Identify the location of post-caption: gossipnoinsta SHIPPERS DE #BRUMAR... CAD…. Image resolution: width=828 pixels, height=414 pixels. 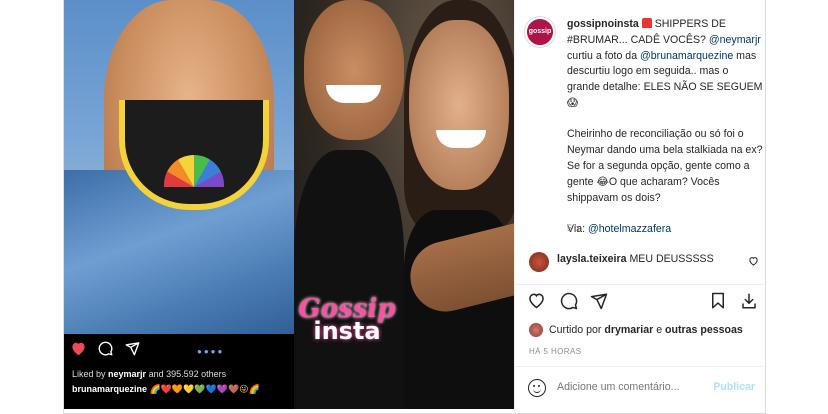
(665, 127).